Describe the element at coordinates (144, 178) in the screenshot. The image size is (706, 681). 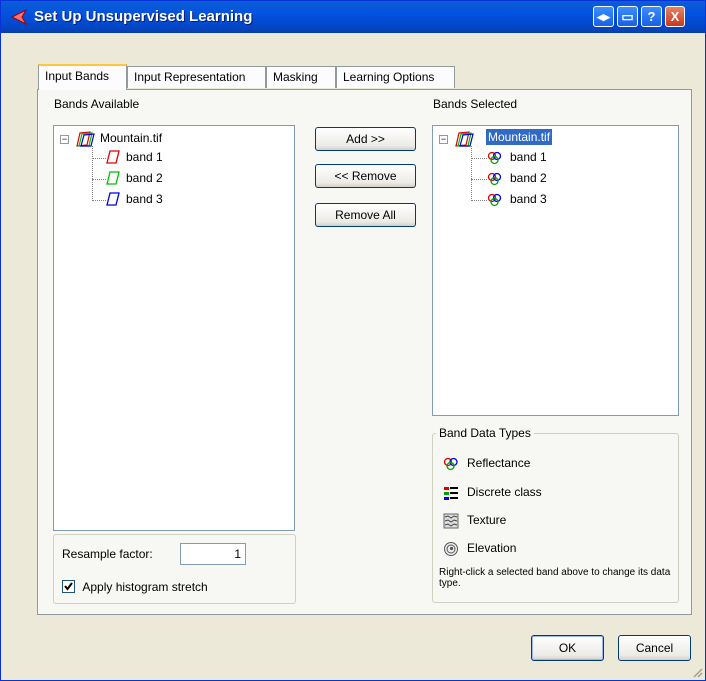
I see `left-band-2: band 2` at that location.